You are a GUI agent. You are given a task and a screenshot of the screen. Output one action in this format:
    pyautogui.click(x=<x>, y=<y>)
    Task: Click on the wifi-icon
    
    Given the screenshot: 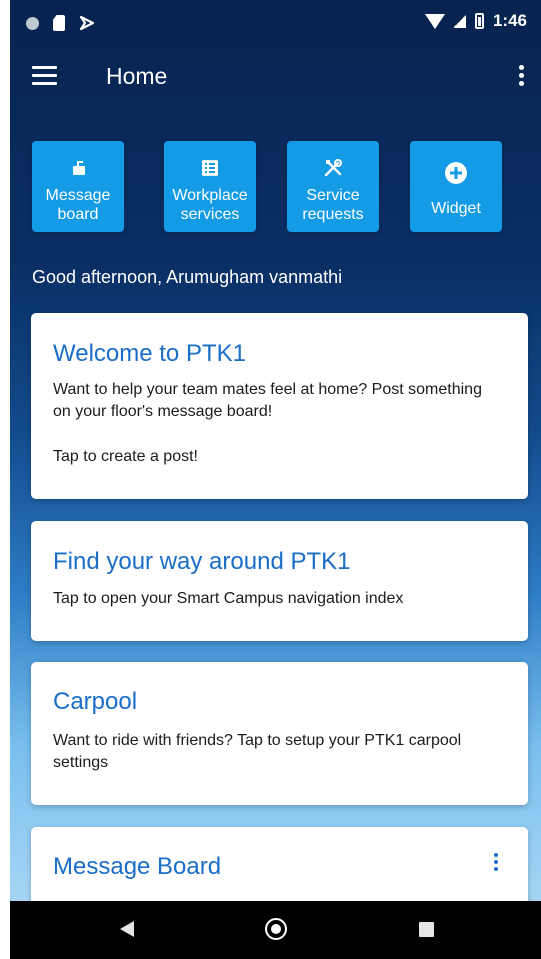 What is the action you would take?
    pyautogui.click(x=434, y=21)
    